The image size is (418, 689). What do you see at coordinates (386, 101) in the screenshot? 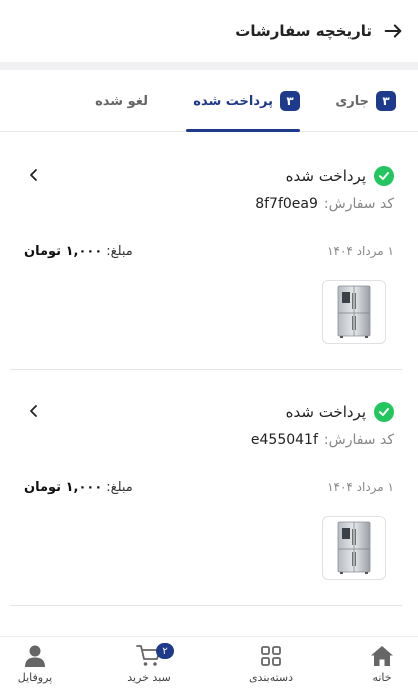
I see `tab-current-badge: ۳` at bounding box center [386, 101].